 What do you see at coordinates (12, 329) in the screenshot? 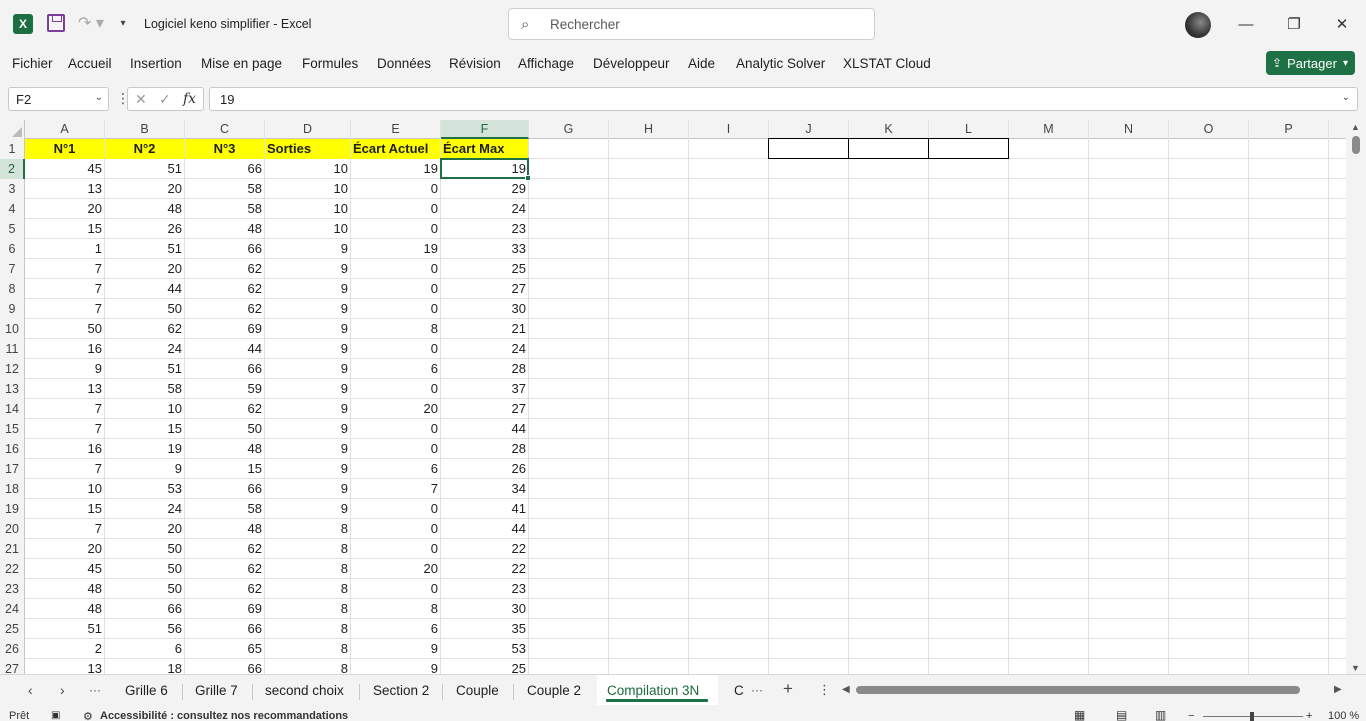
I see `row-header-10: 10` at bounding box center [12, 329].